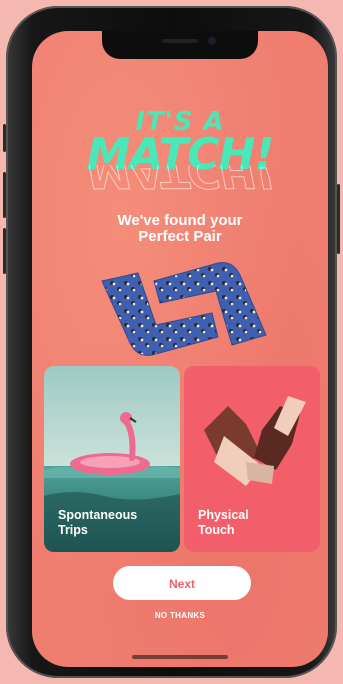  Describe the element at coordinates (184, 309) in the screenshot. I see `socks-illustration` at that location.